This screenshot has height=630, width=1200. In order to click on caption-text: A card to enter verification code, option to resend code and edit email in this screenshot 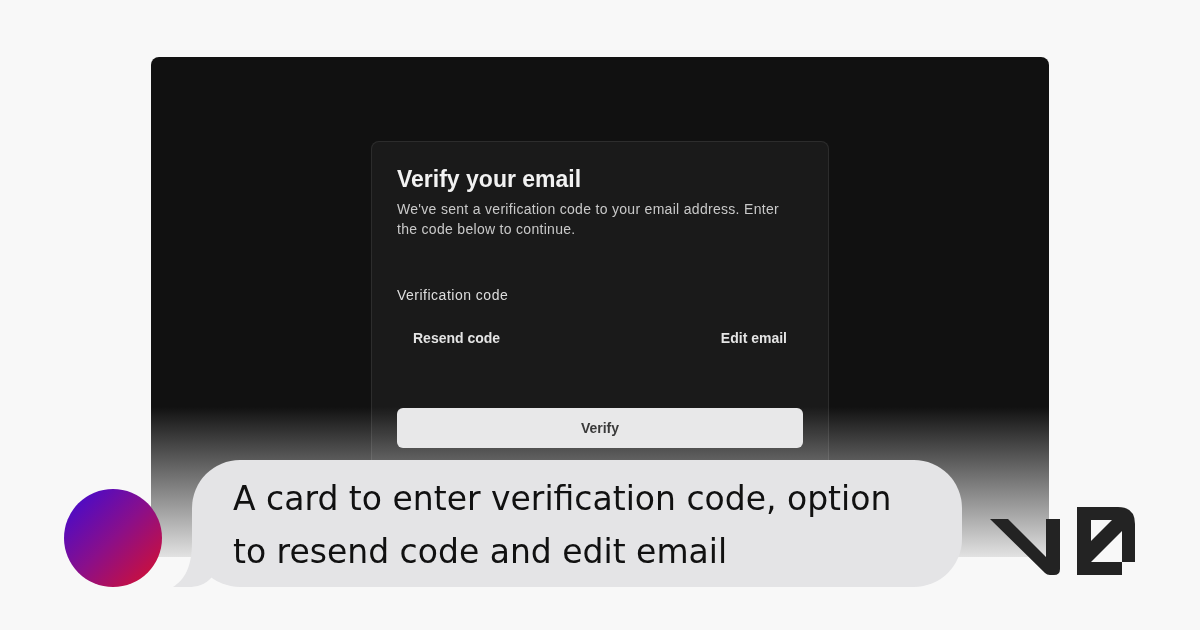, I will do `click(563, 525)`.